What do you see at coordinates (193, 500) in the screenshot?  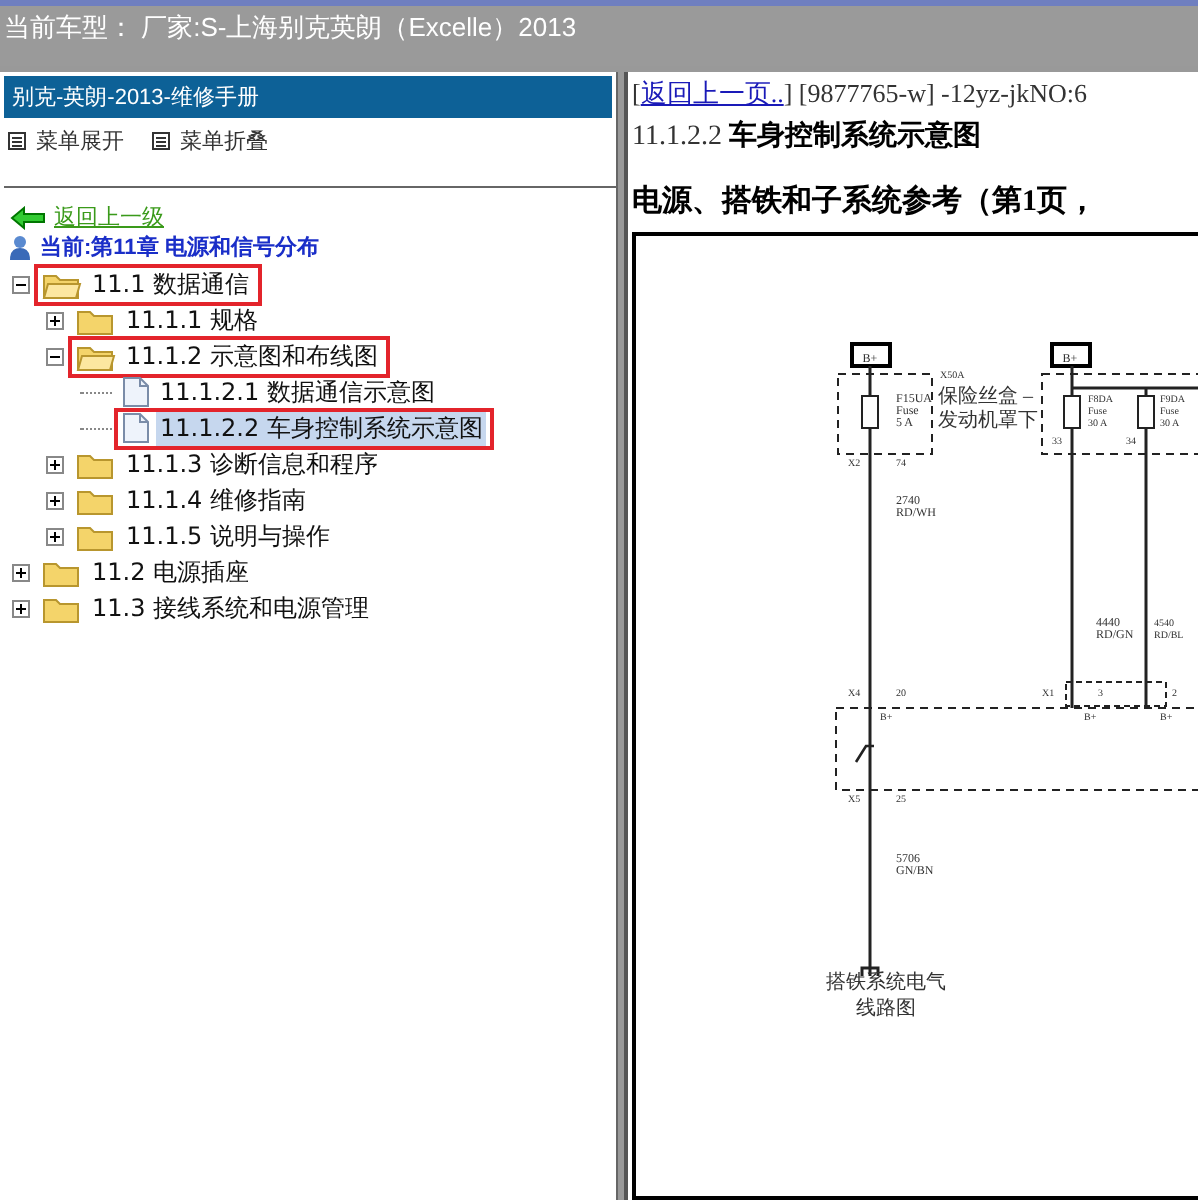 I see `tree-item: 11.1.4 维修指南` at bounding box center [193, 500].